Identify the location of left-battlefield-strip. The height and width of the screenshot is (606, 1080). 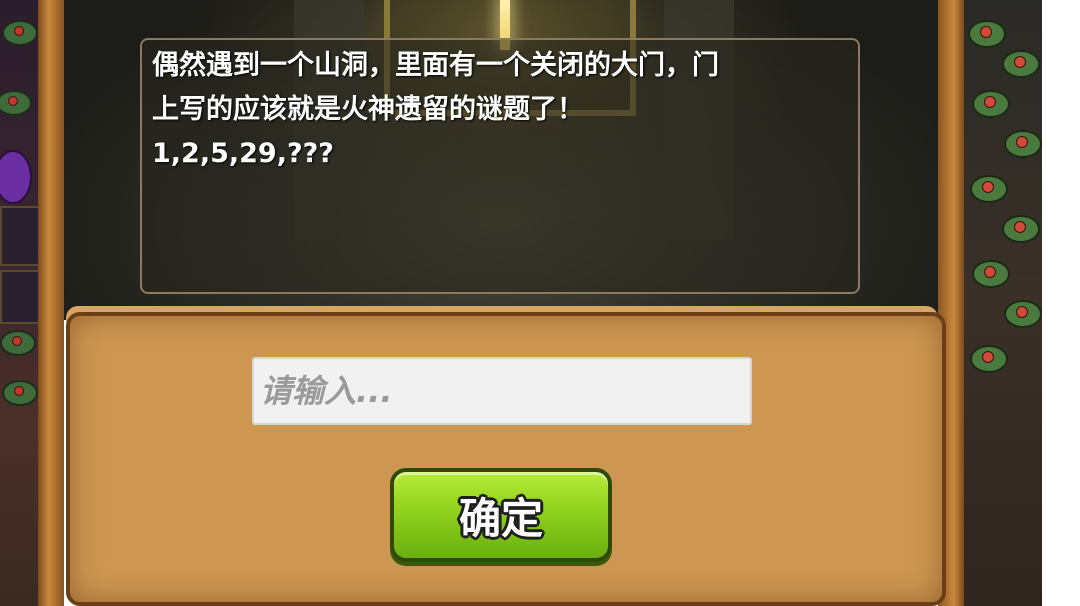
(20, 303).